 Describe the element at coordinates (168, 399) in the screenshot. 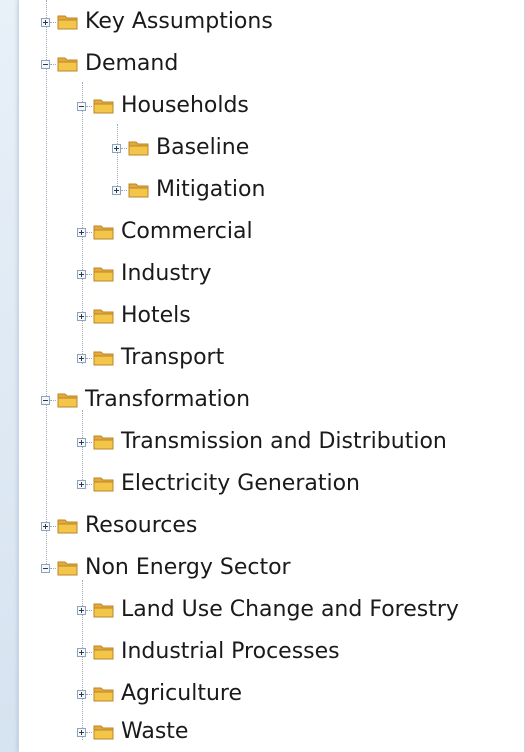

I see `tree-item-label: Transformation` at that location.